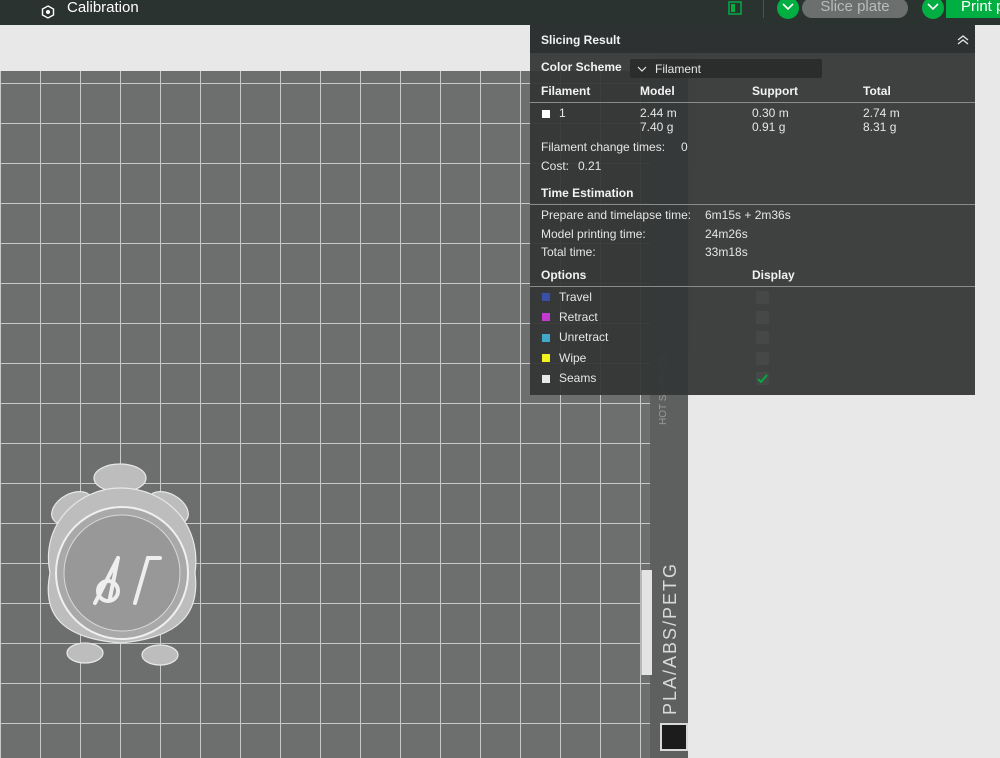  I want to click on table-divider, so click(752, 102).